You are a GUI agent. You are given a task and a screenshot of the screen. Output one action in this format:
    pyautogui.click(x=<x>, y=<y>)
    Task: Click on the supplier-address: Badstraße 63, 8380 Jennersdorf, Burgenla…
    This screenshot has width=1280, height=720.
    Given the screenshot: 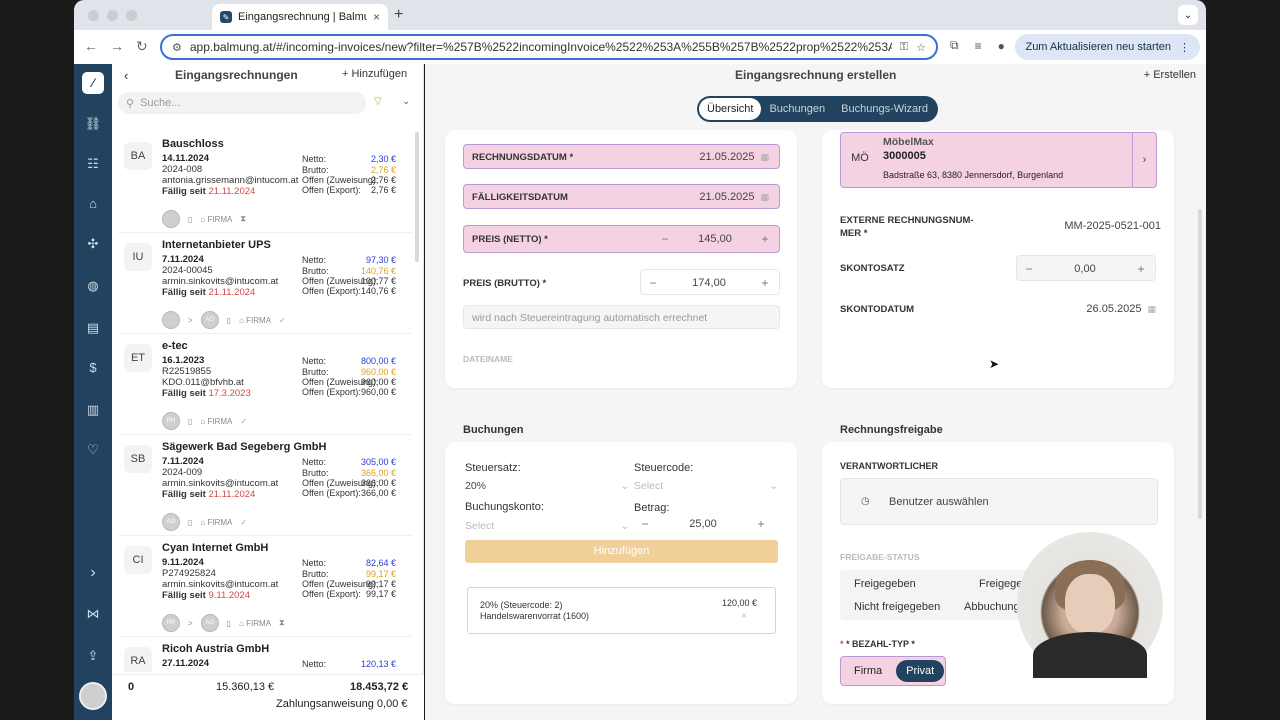 What is the action you would take?
    pyautogui.click(x=973, y=175)
    